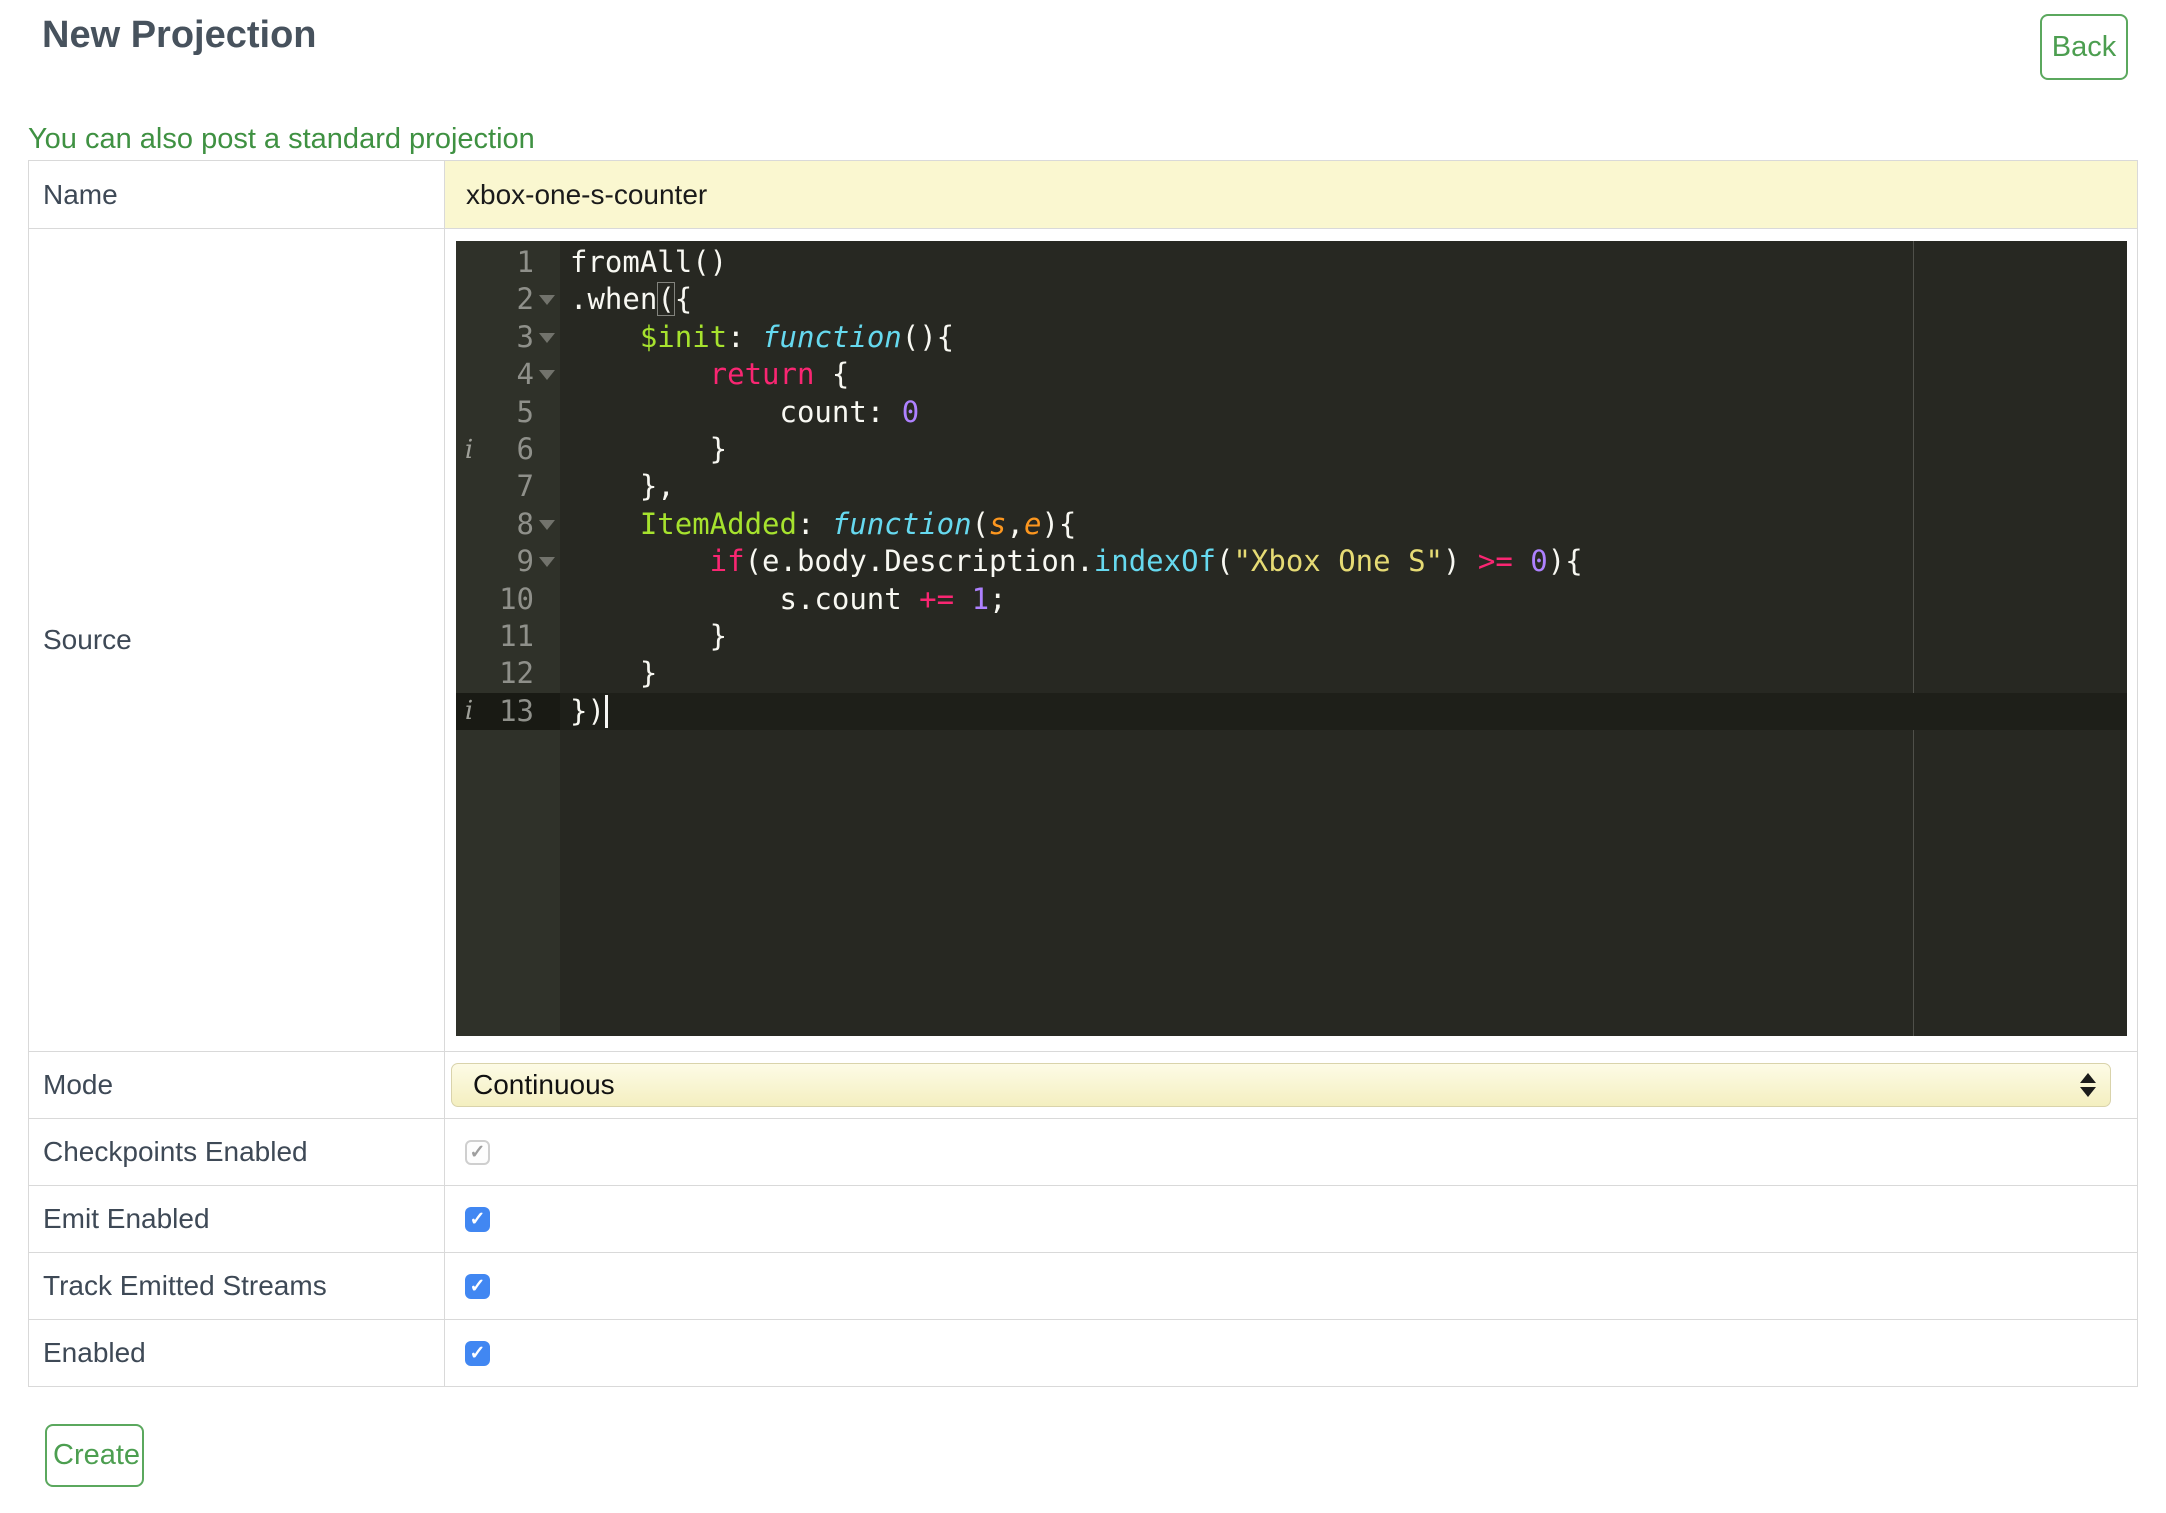 Image resolution: width=2166 pixels, height=1513 pixels. What do you see at coordinates (508, 374) in the screenshot?
I see `gutter-line-4: 4` at bounding box center [508, 374].